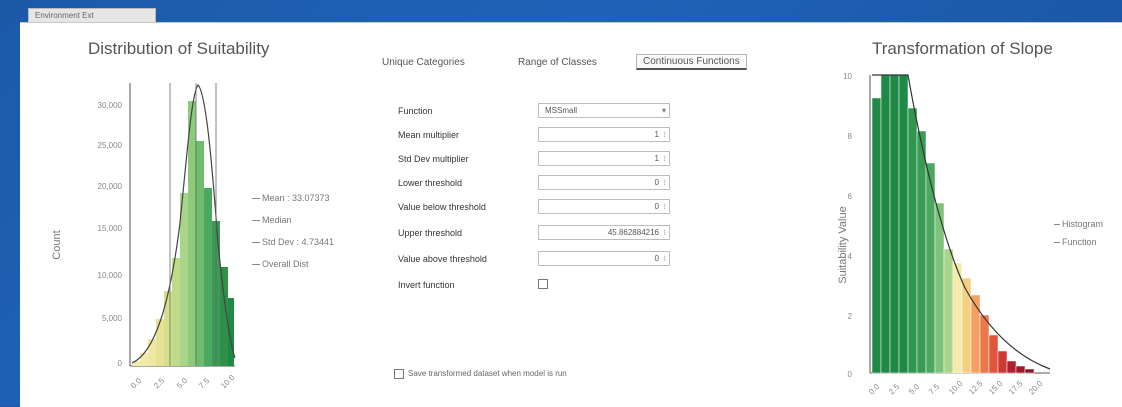 This screenshot has height=407, width=1122. I want to click on left-xtick: 10.0, so click(228, 382).